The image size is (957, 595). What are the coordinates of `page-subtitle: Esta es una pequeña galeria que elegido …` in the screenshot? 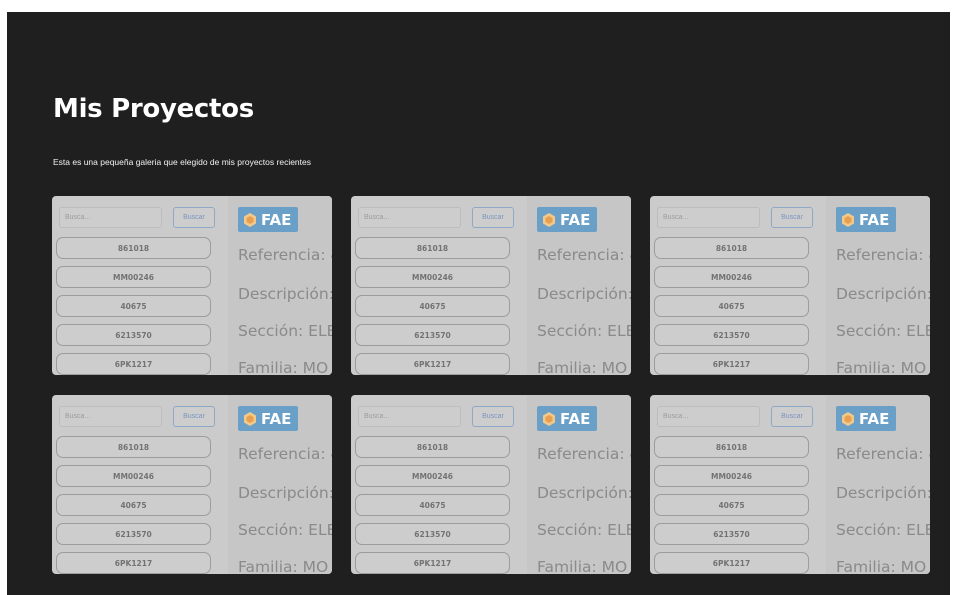 It's located at (182, 162).